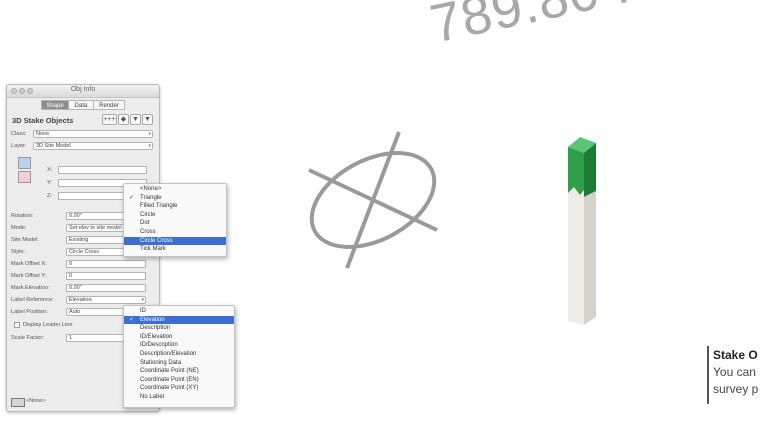 This screenshot has width=773, height=435. What do you see at coordinates (18, 402) in the screenshot?
I see `fill-swatch` at bounding box center [18, 402].